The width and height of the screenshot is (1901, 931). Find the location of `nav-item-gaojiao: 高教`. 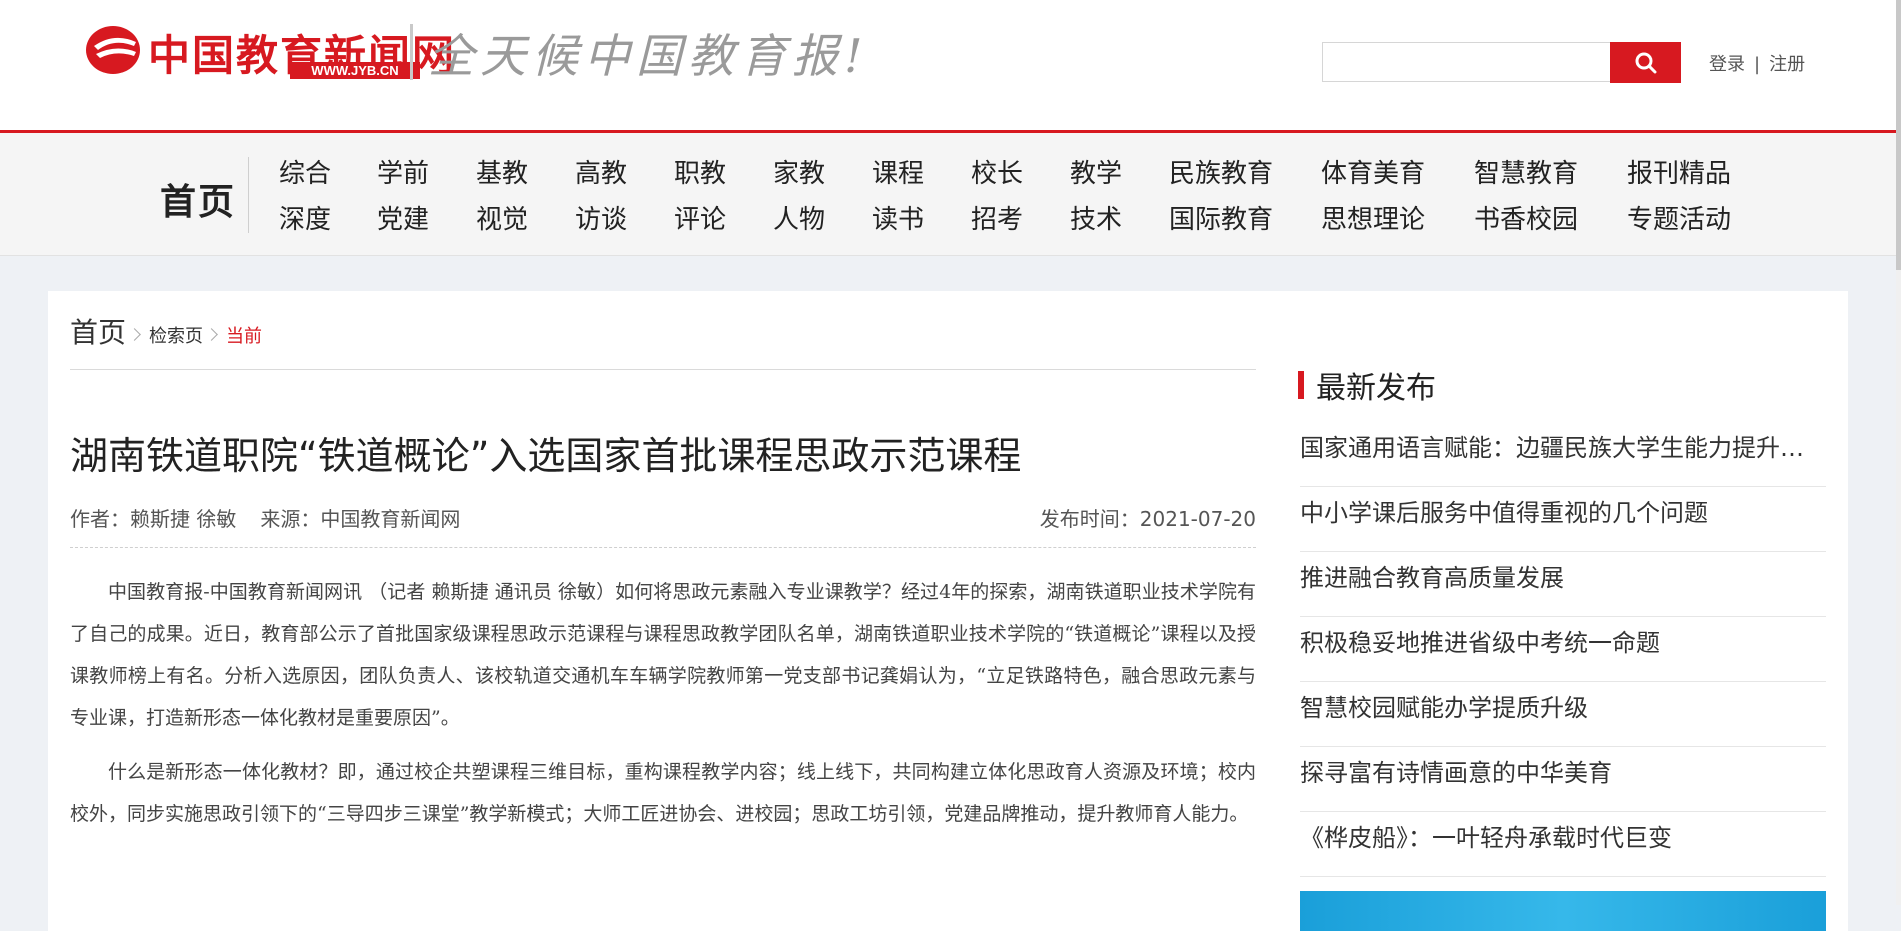

nav-item-gaojiao: 高教 is located at coordinates (601, 171).